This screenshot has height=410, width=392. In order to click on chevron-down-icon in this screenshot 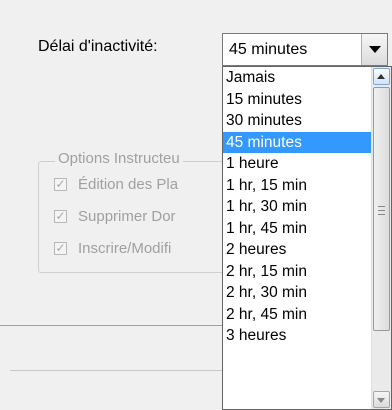, I will do `click(375, 49)`.